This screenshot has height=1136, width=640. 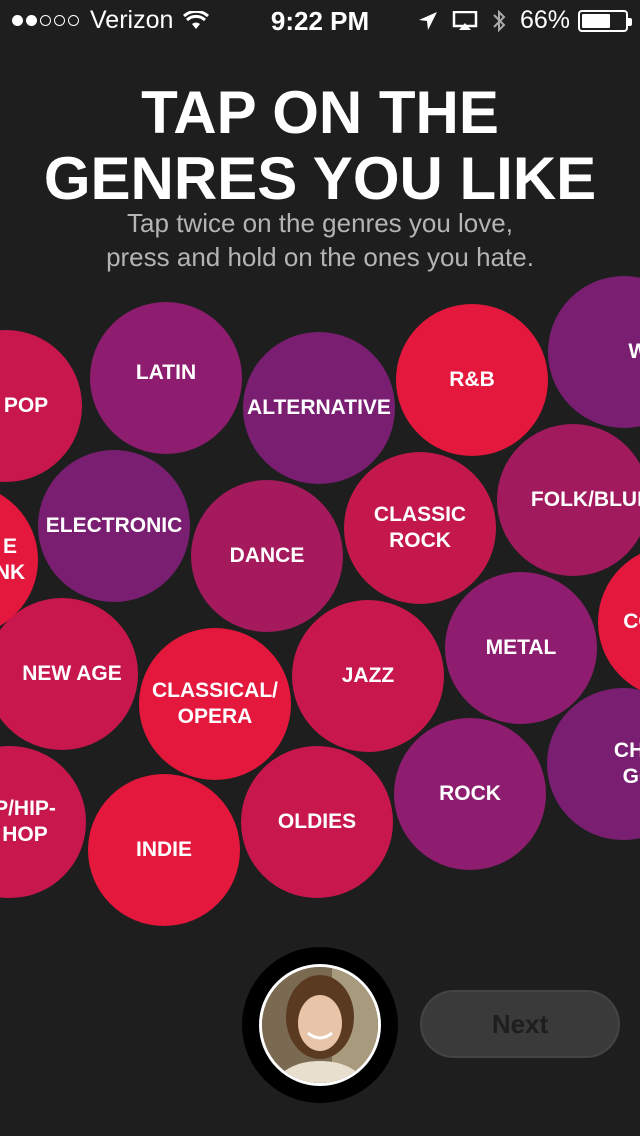 I want to click on genre-bubble-alternative: ALTERNATIVE, so click(x=319, y=408).